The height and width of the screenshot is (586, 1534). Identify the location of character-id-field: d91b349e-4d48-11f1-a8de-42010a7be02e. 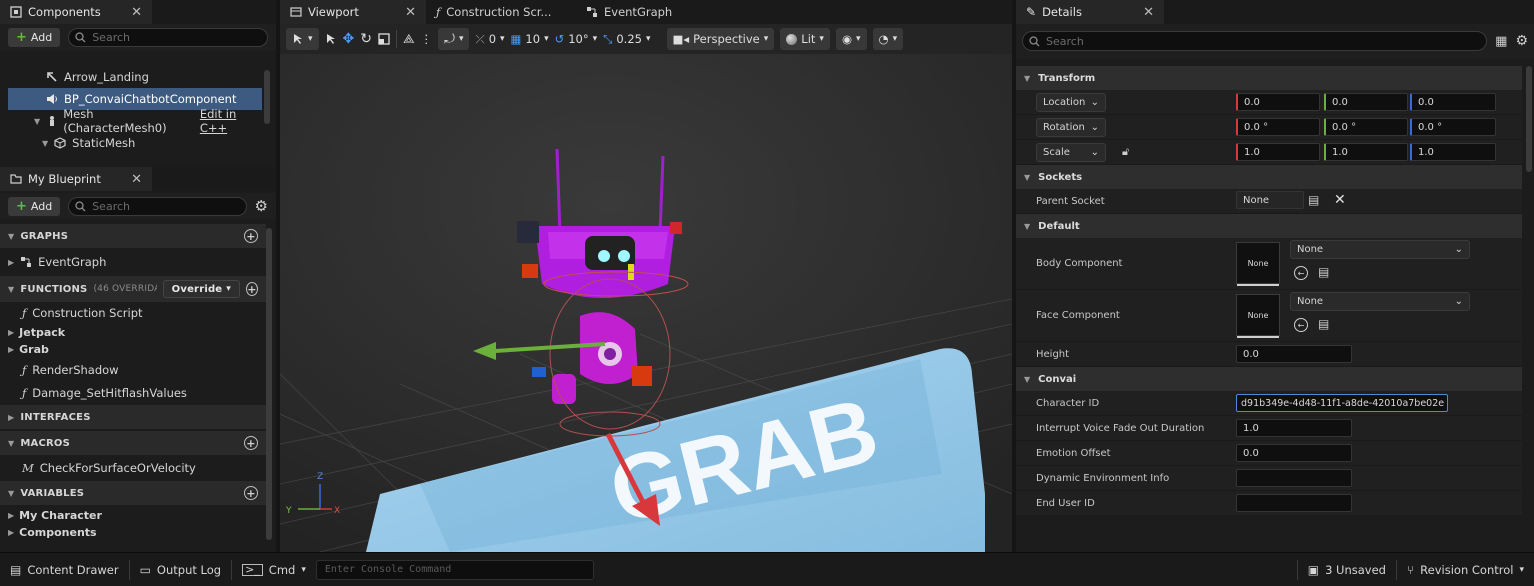
(1342, 403).